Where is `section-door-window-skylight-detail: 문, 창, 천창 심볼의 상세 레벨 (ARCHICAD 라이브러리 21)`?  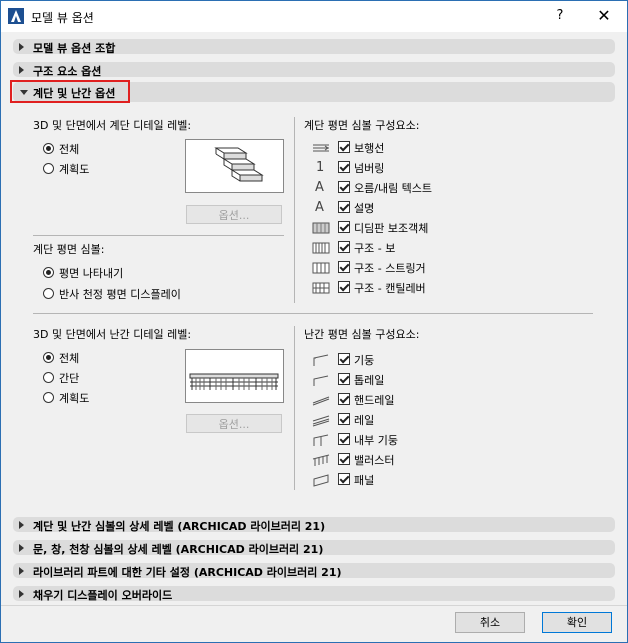 section-door-window-skylight-detail: 문, 창, 천창 심볼의 상세 레벨 (ARCHICAD 라이브러리 21) is located at coordinates (314, 548).